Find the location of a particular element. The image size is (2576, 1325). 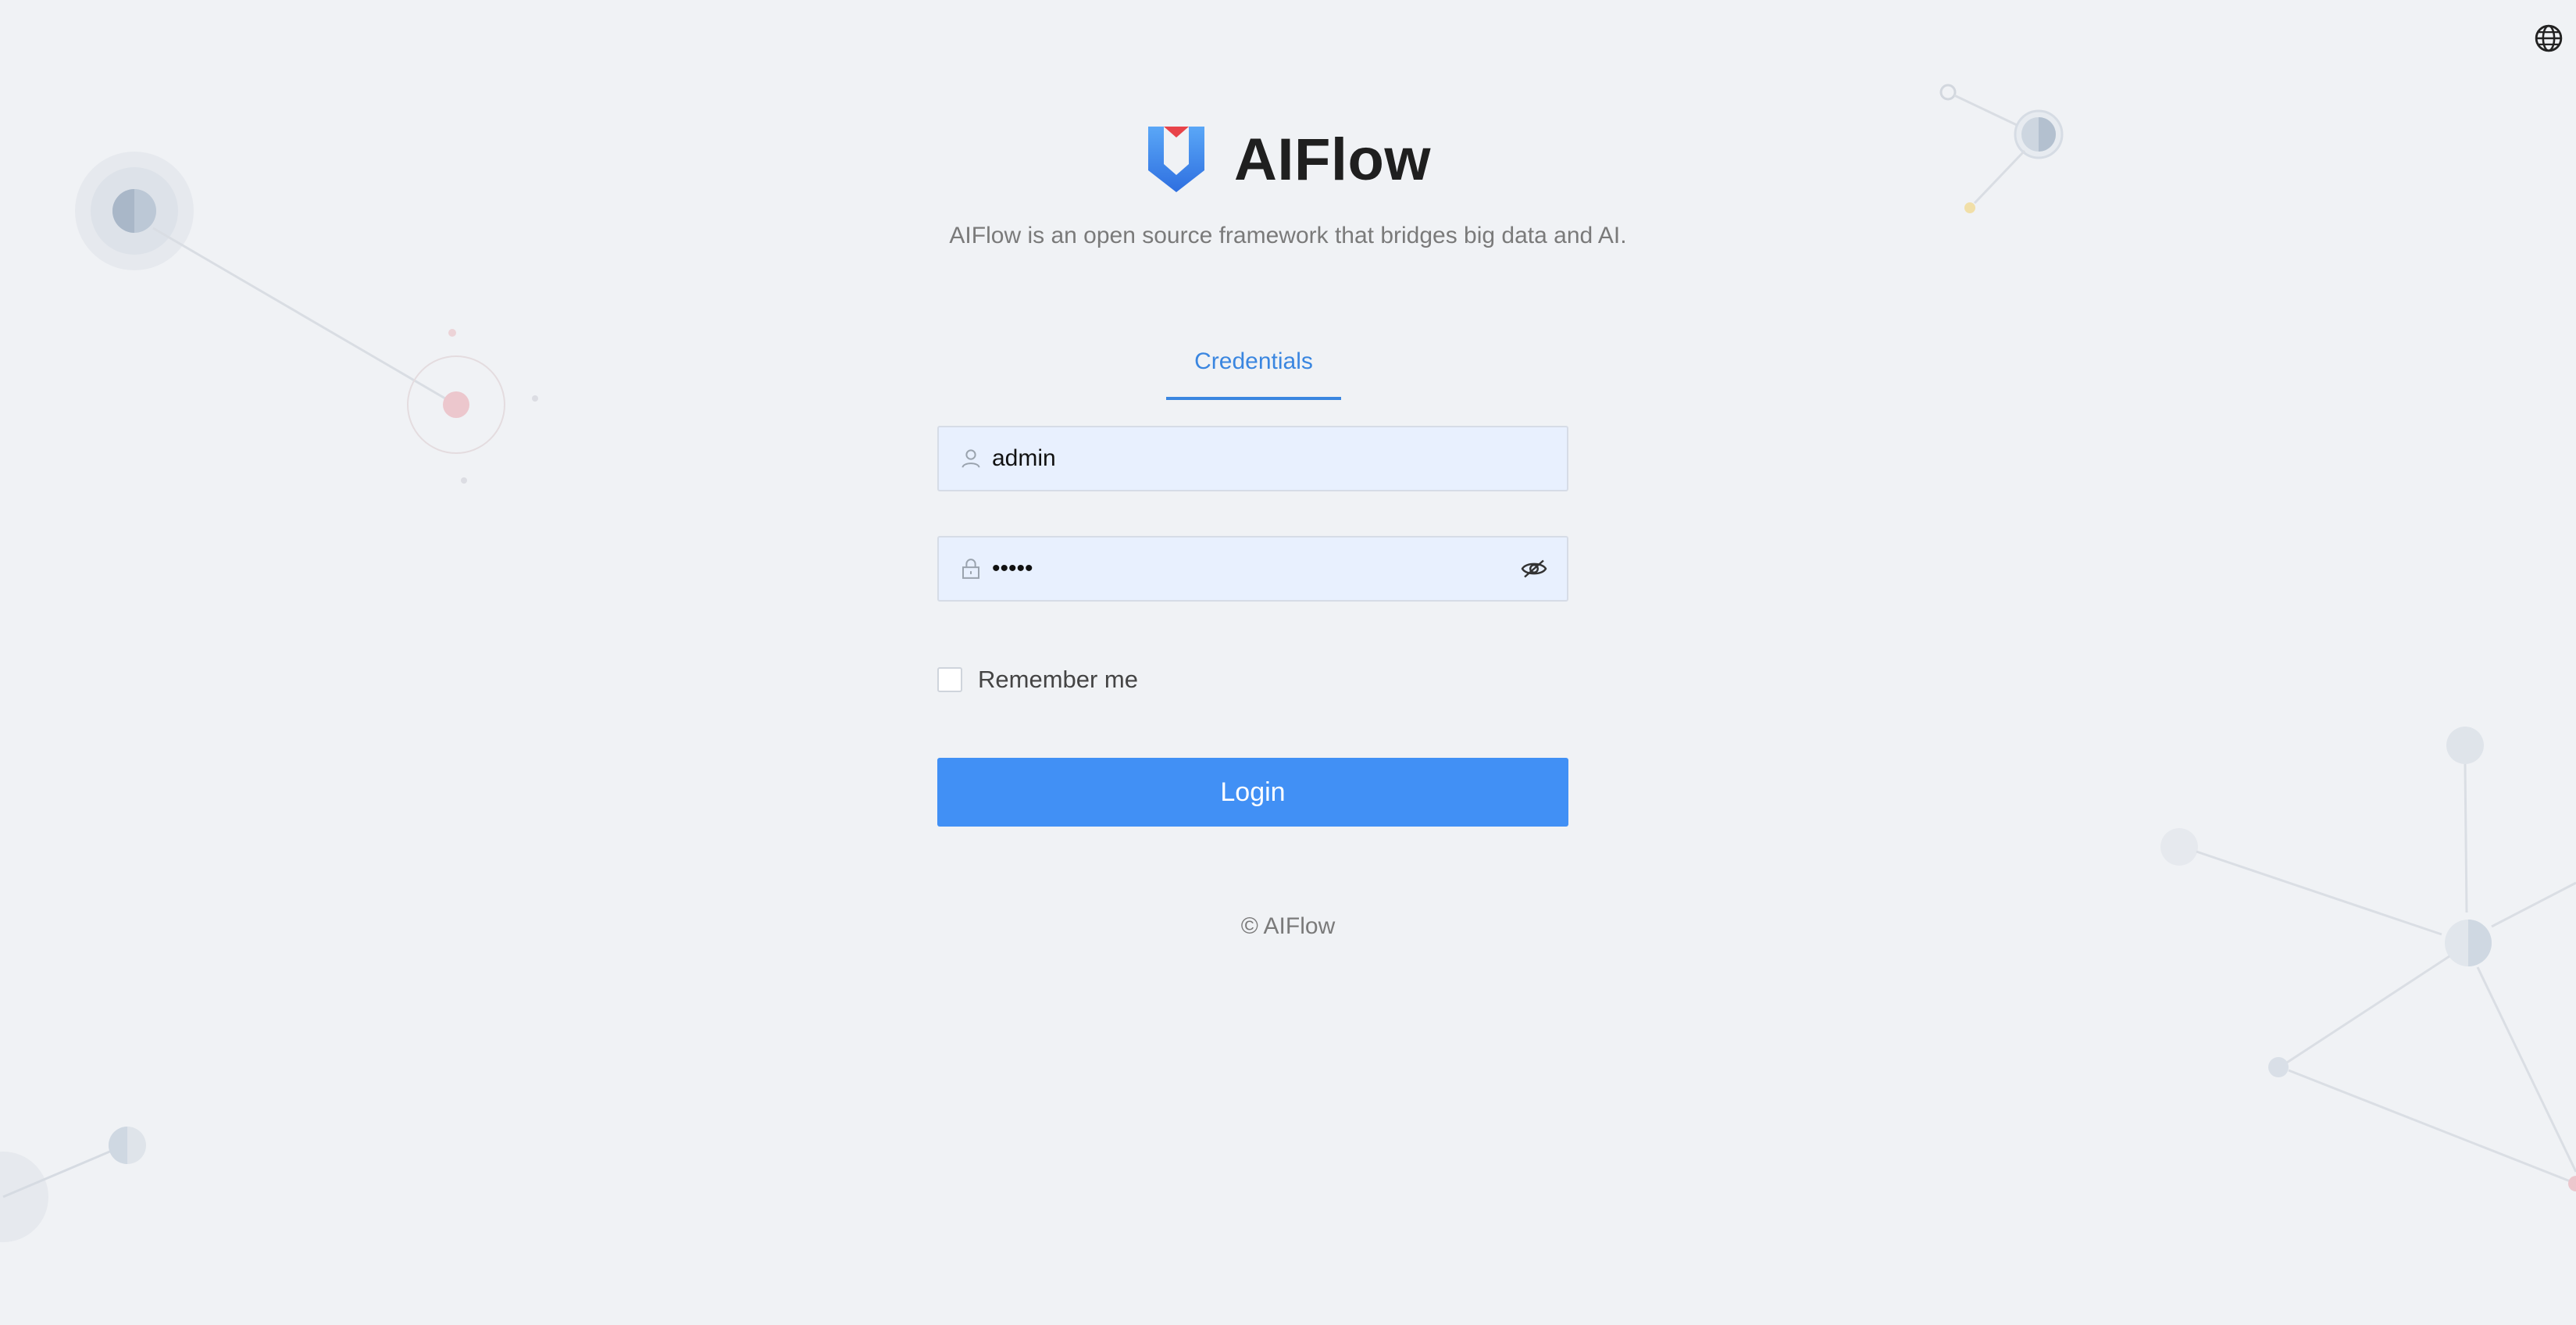

password-field is located at coordinates (1252, 569).